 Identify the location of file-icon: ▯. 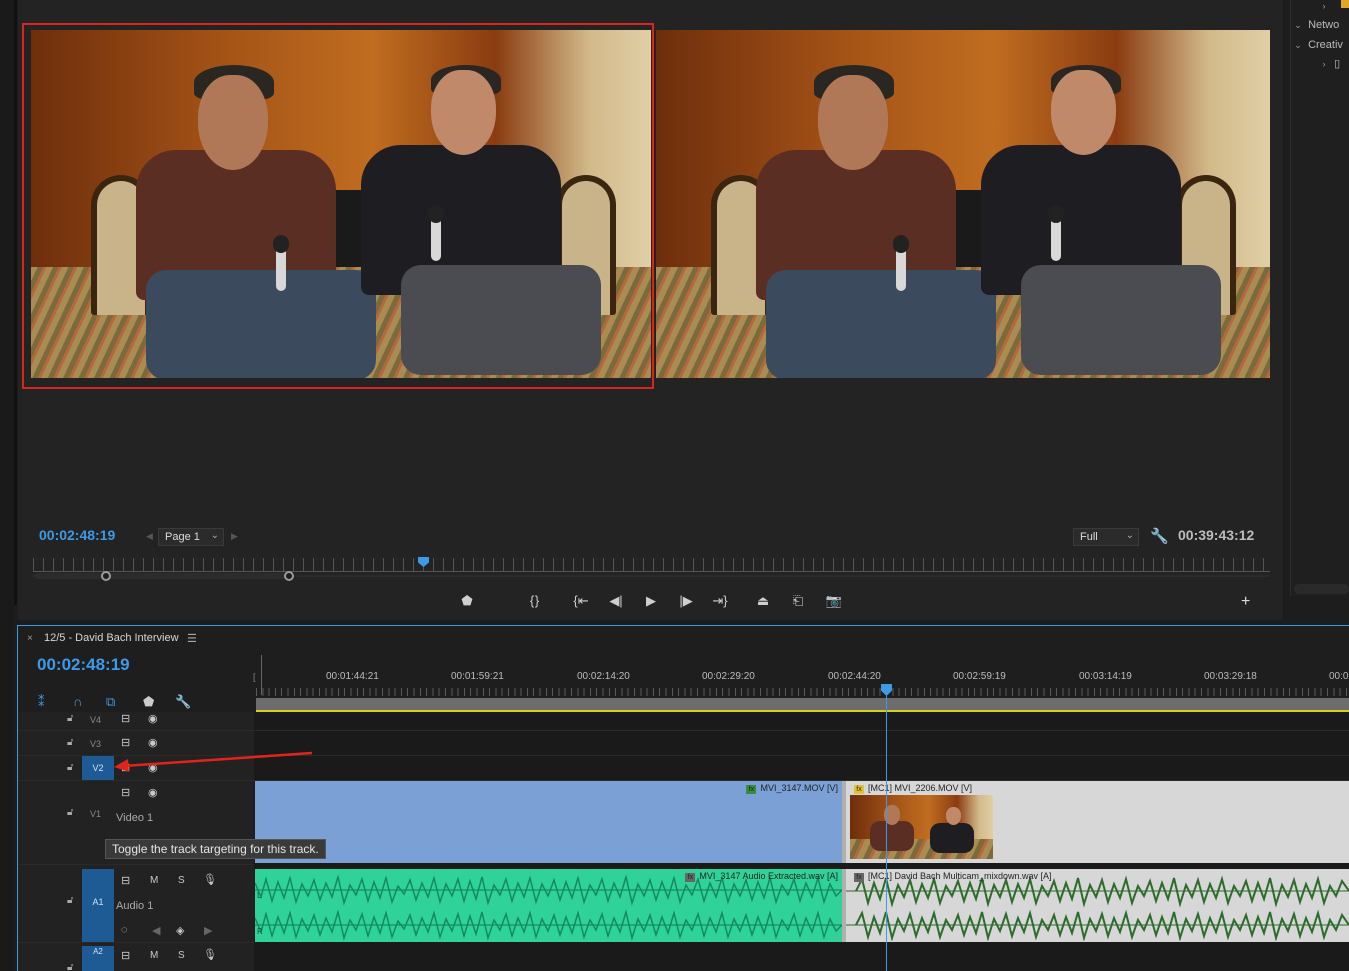
(1337, 64).